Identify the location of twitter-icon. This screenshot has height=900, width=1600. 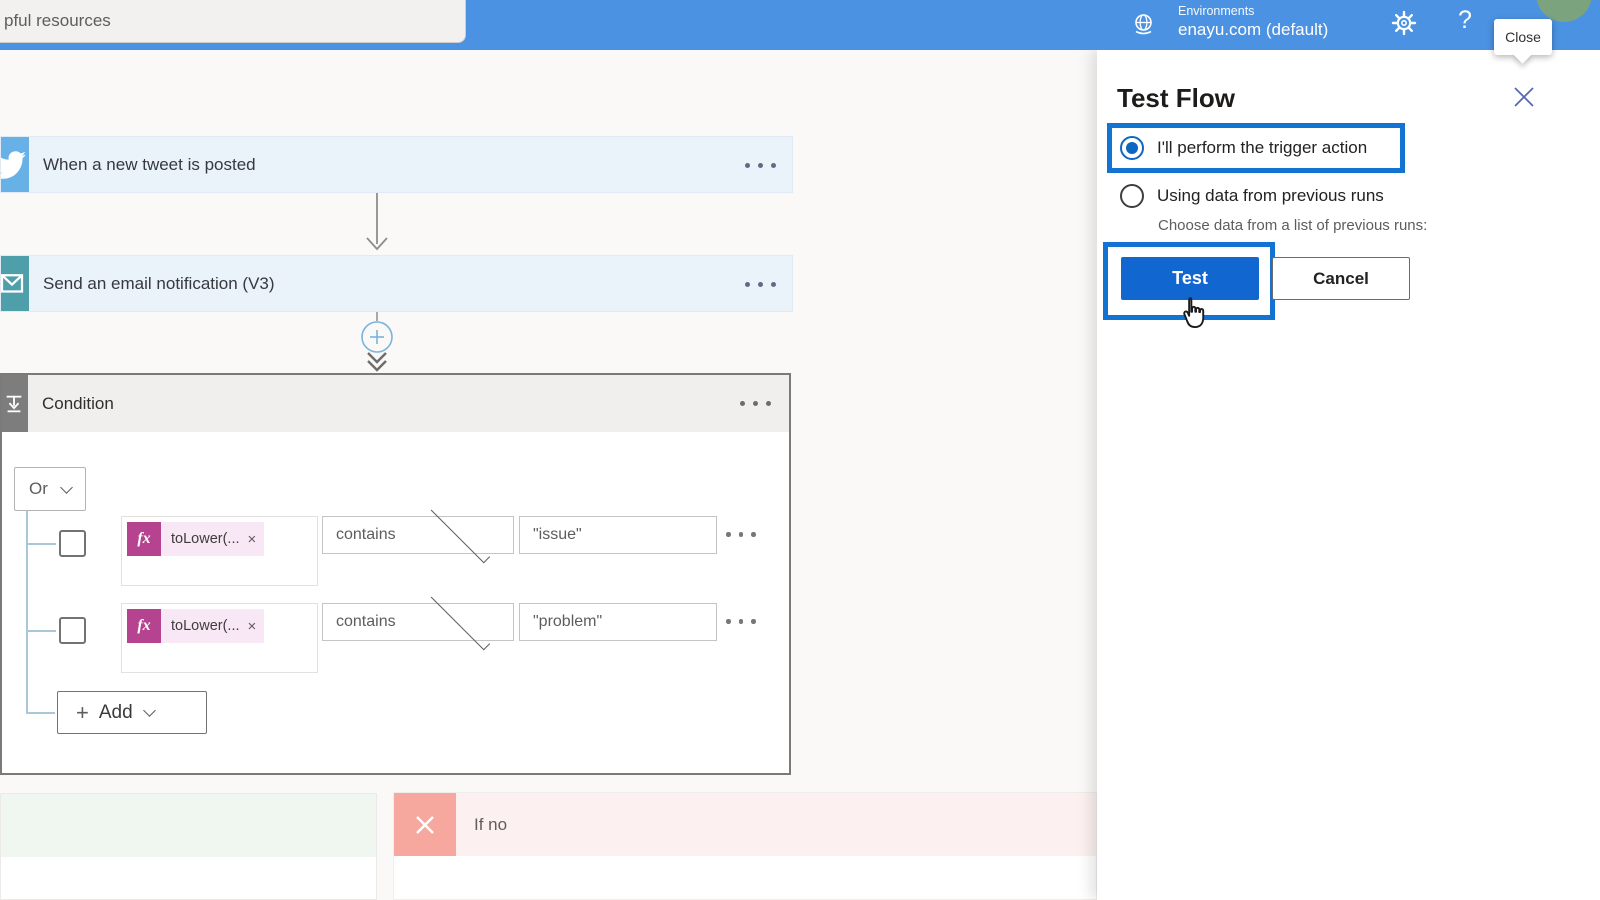
(15, 164).